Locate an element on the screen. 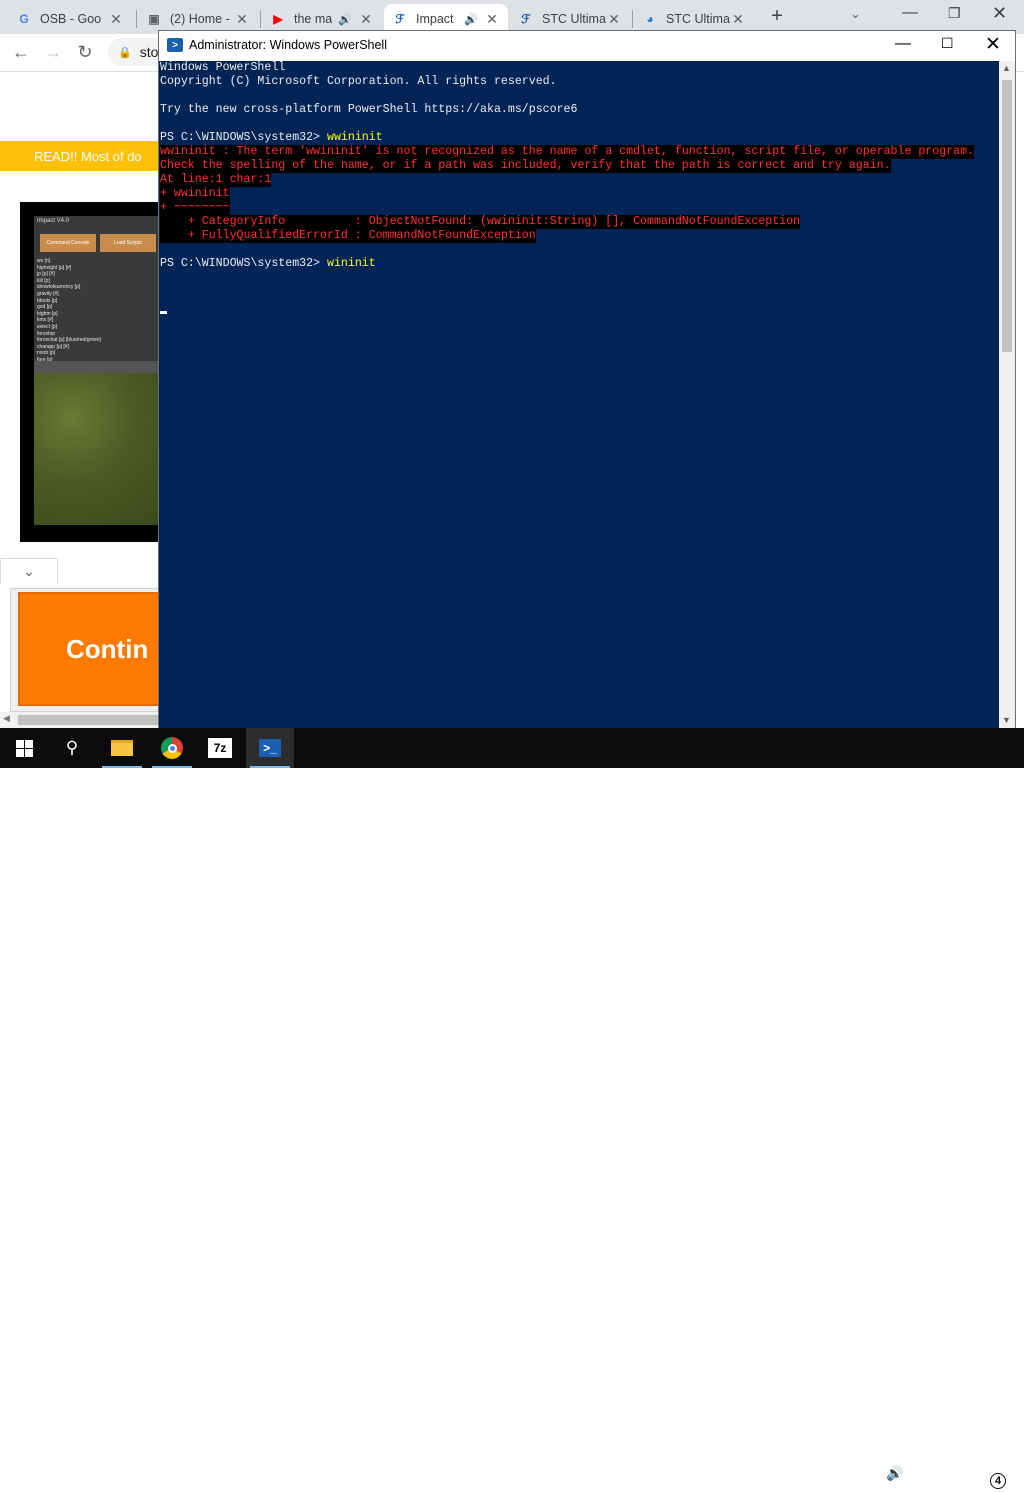  powershell-icon: > is located at coordinates (175, 45).